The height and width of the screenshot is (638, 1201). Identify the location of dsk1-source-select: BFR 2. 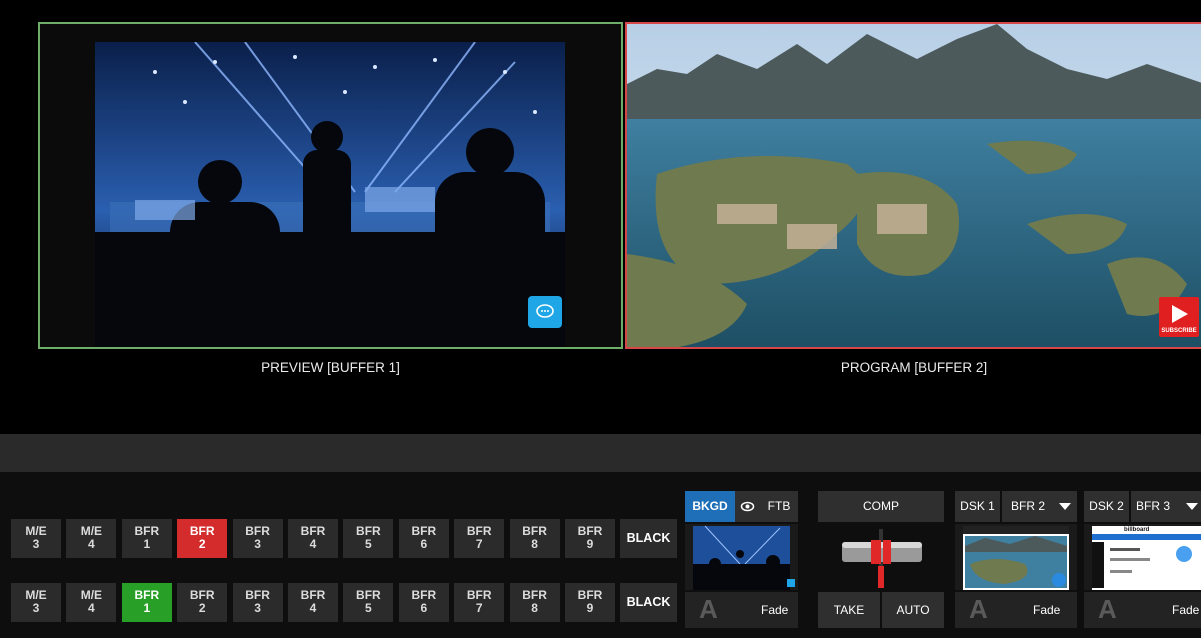
(1039, 506).